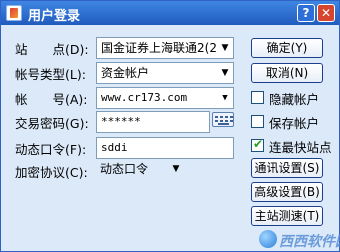 The image size is (340, 252). What do you see at coordinates (124, 169) in the screenshot?
I see `encryption-value: 动态口令` at bounding box center [124, 169].